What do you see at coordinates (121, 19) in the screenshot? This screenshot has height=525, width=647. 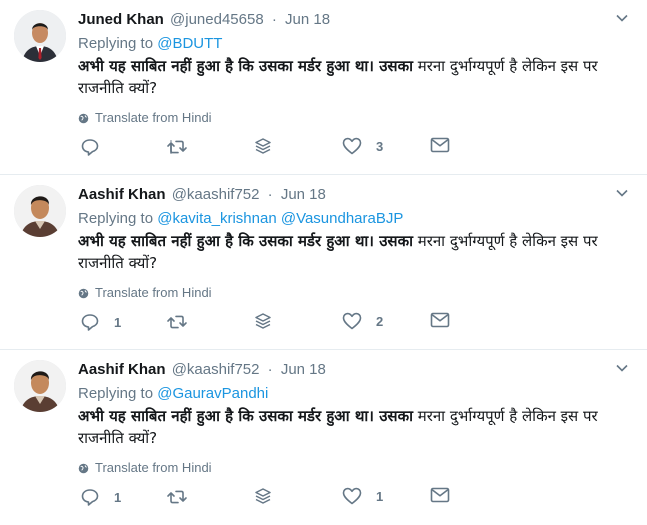 I see `author-name: Juned Khan` at bounding box center [121, 19].